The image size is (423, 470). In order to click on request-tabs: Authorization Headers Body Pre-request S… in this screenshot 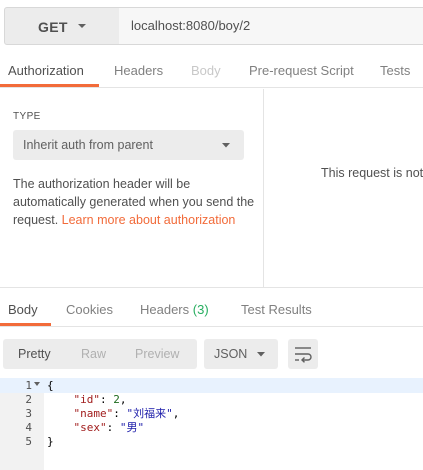, I will do `click(211, 70)`.